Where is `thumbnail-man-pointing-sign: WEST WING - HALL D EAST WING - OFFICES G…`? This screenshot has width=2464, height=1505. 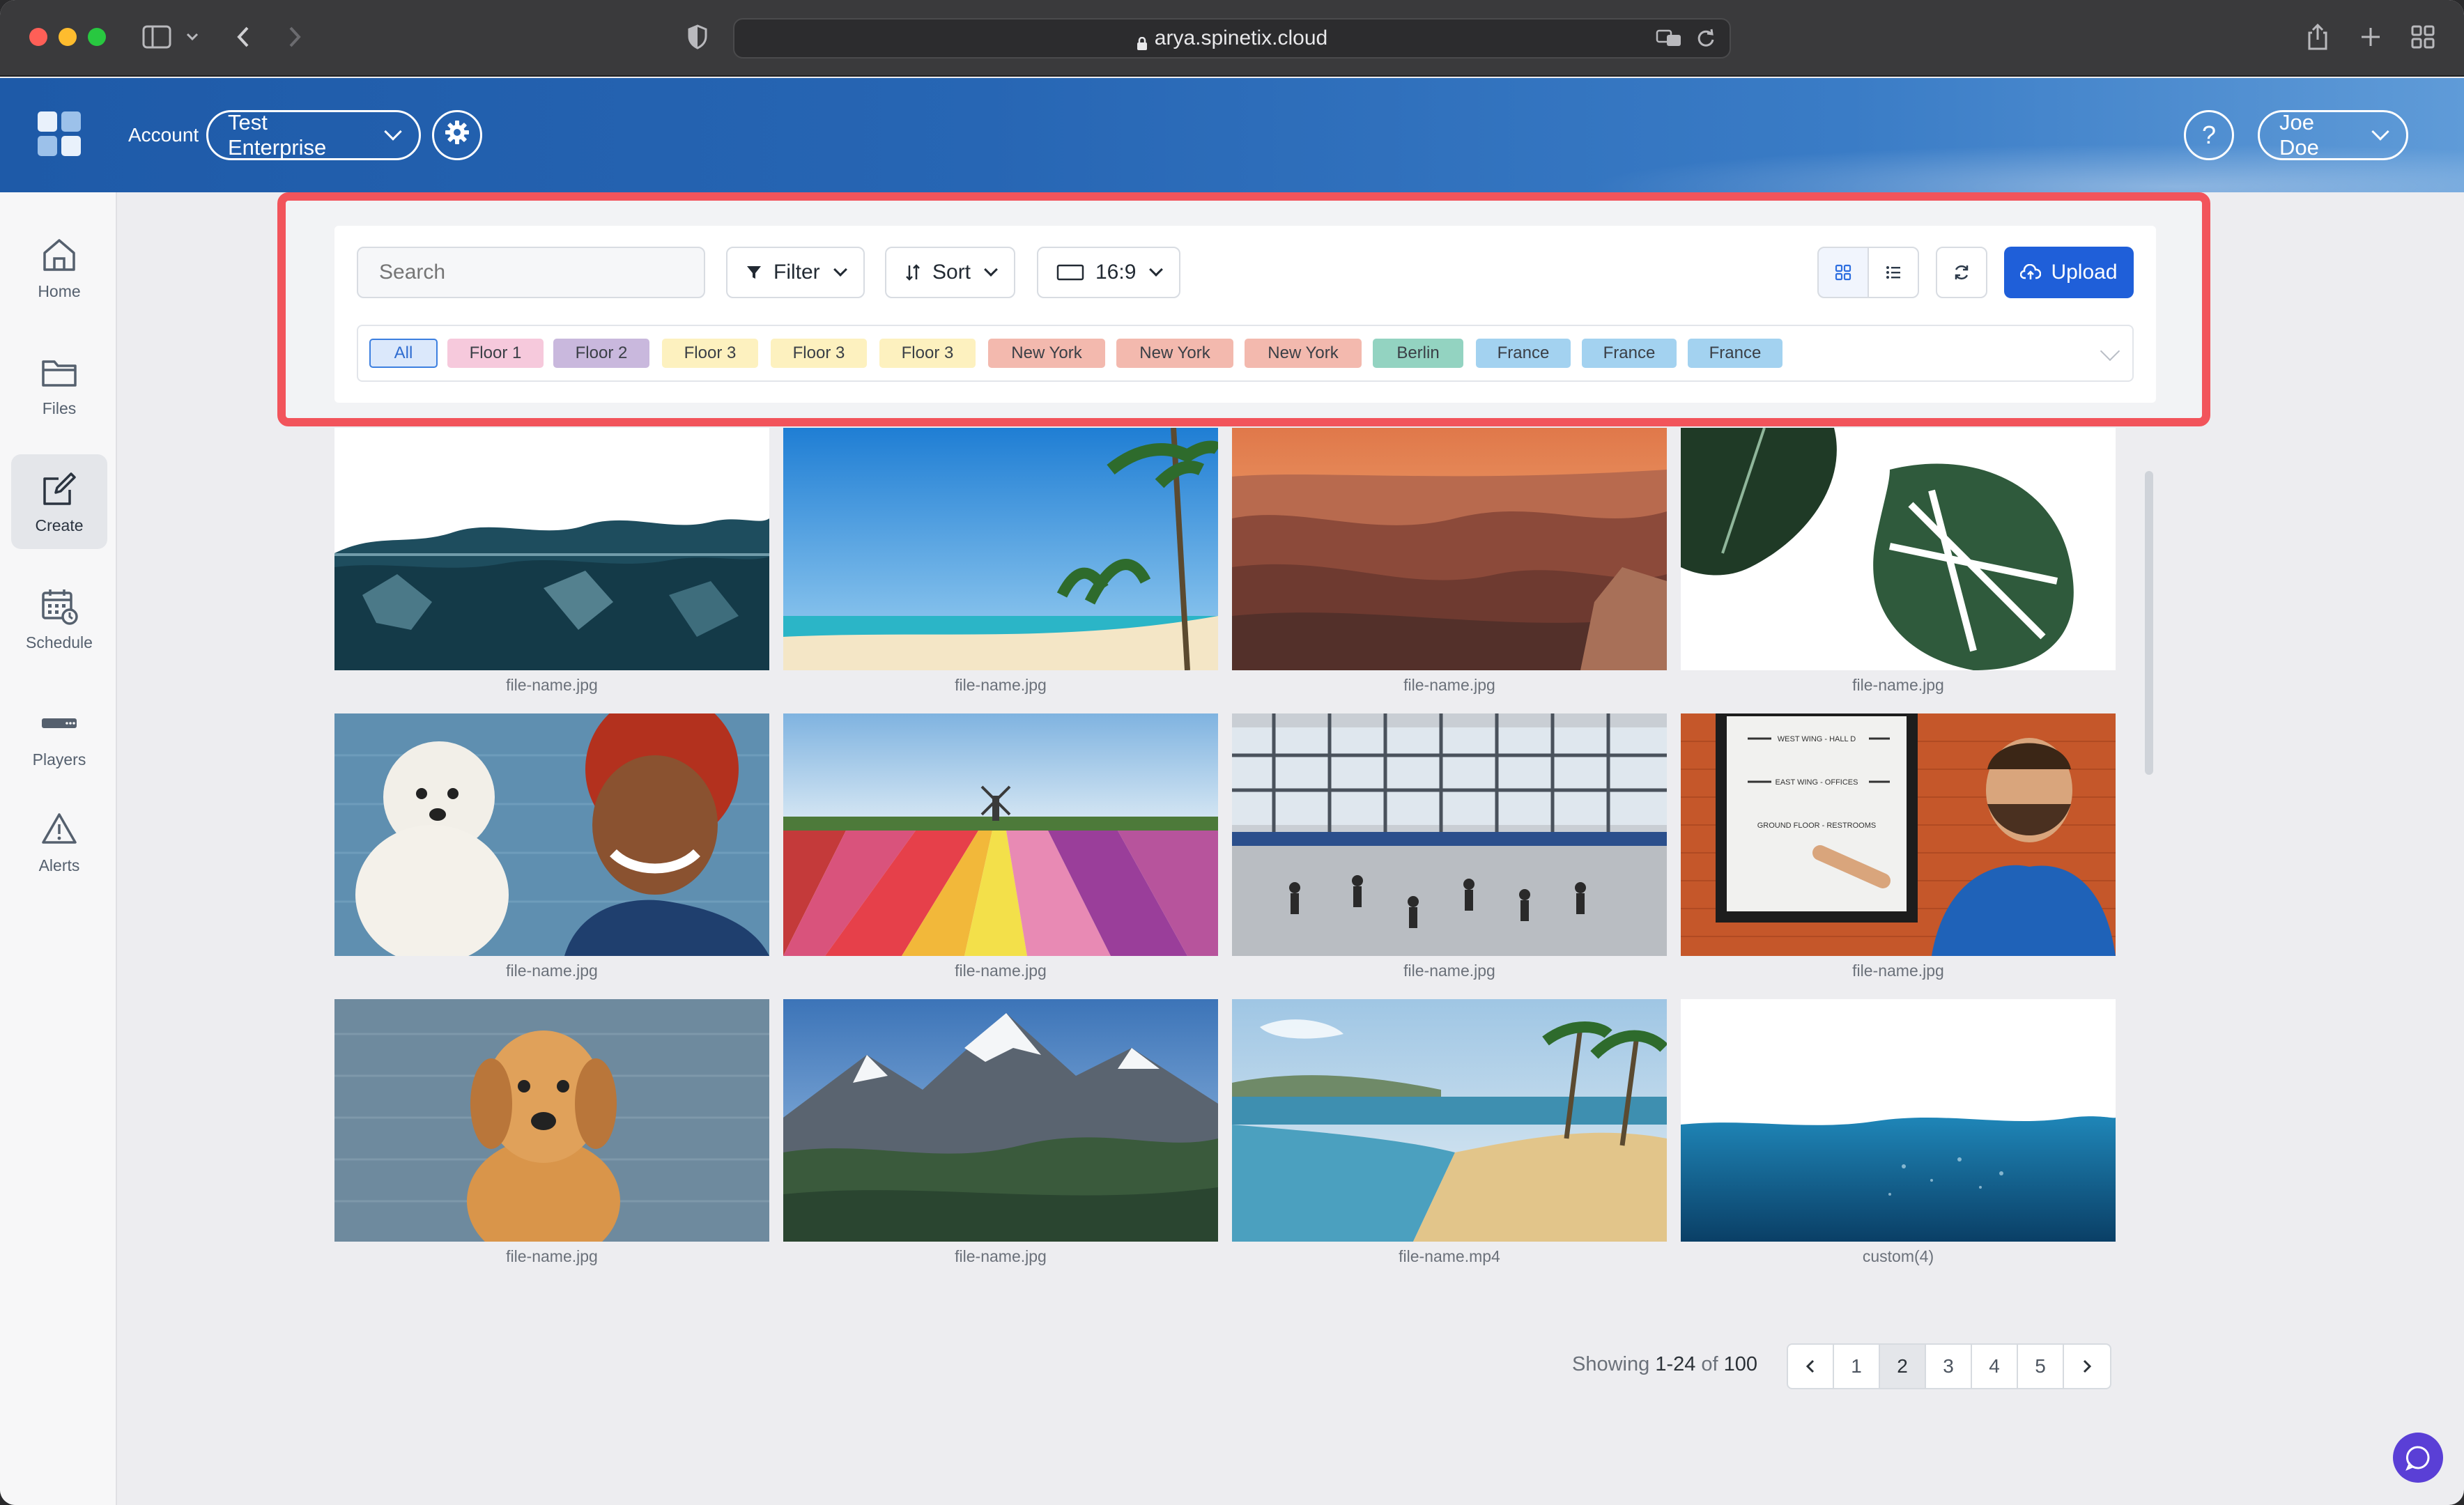 thumbnail-man-pointing-sign: WEST WING - HALL D EAST WING - OFFICES G… is located at coordinates (1899, 835).